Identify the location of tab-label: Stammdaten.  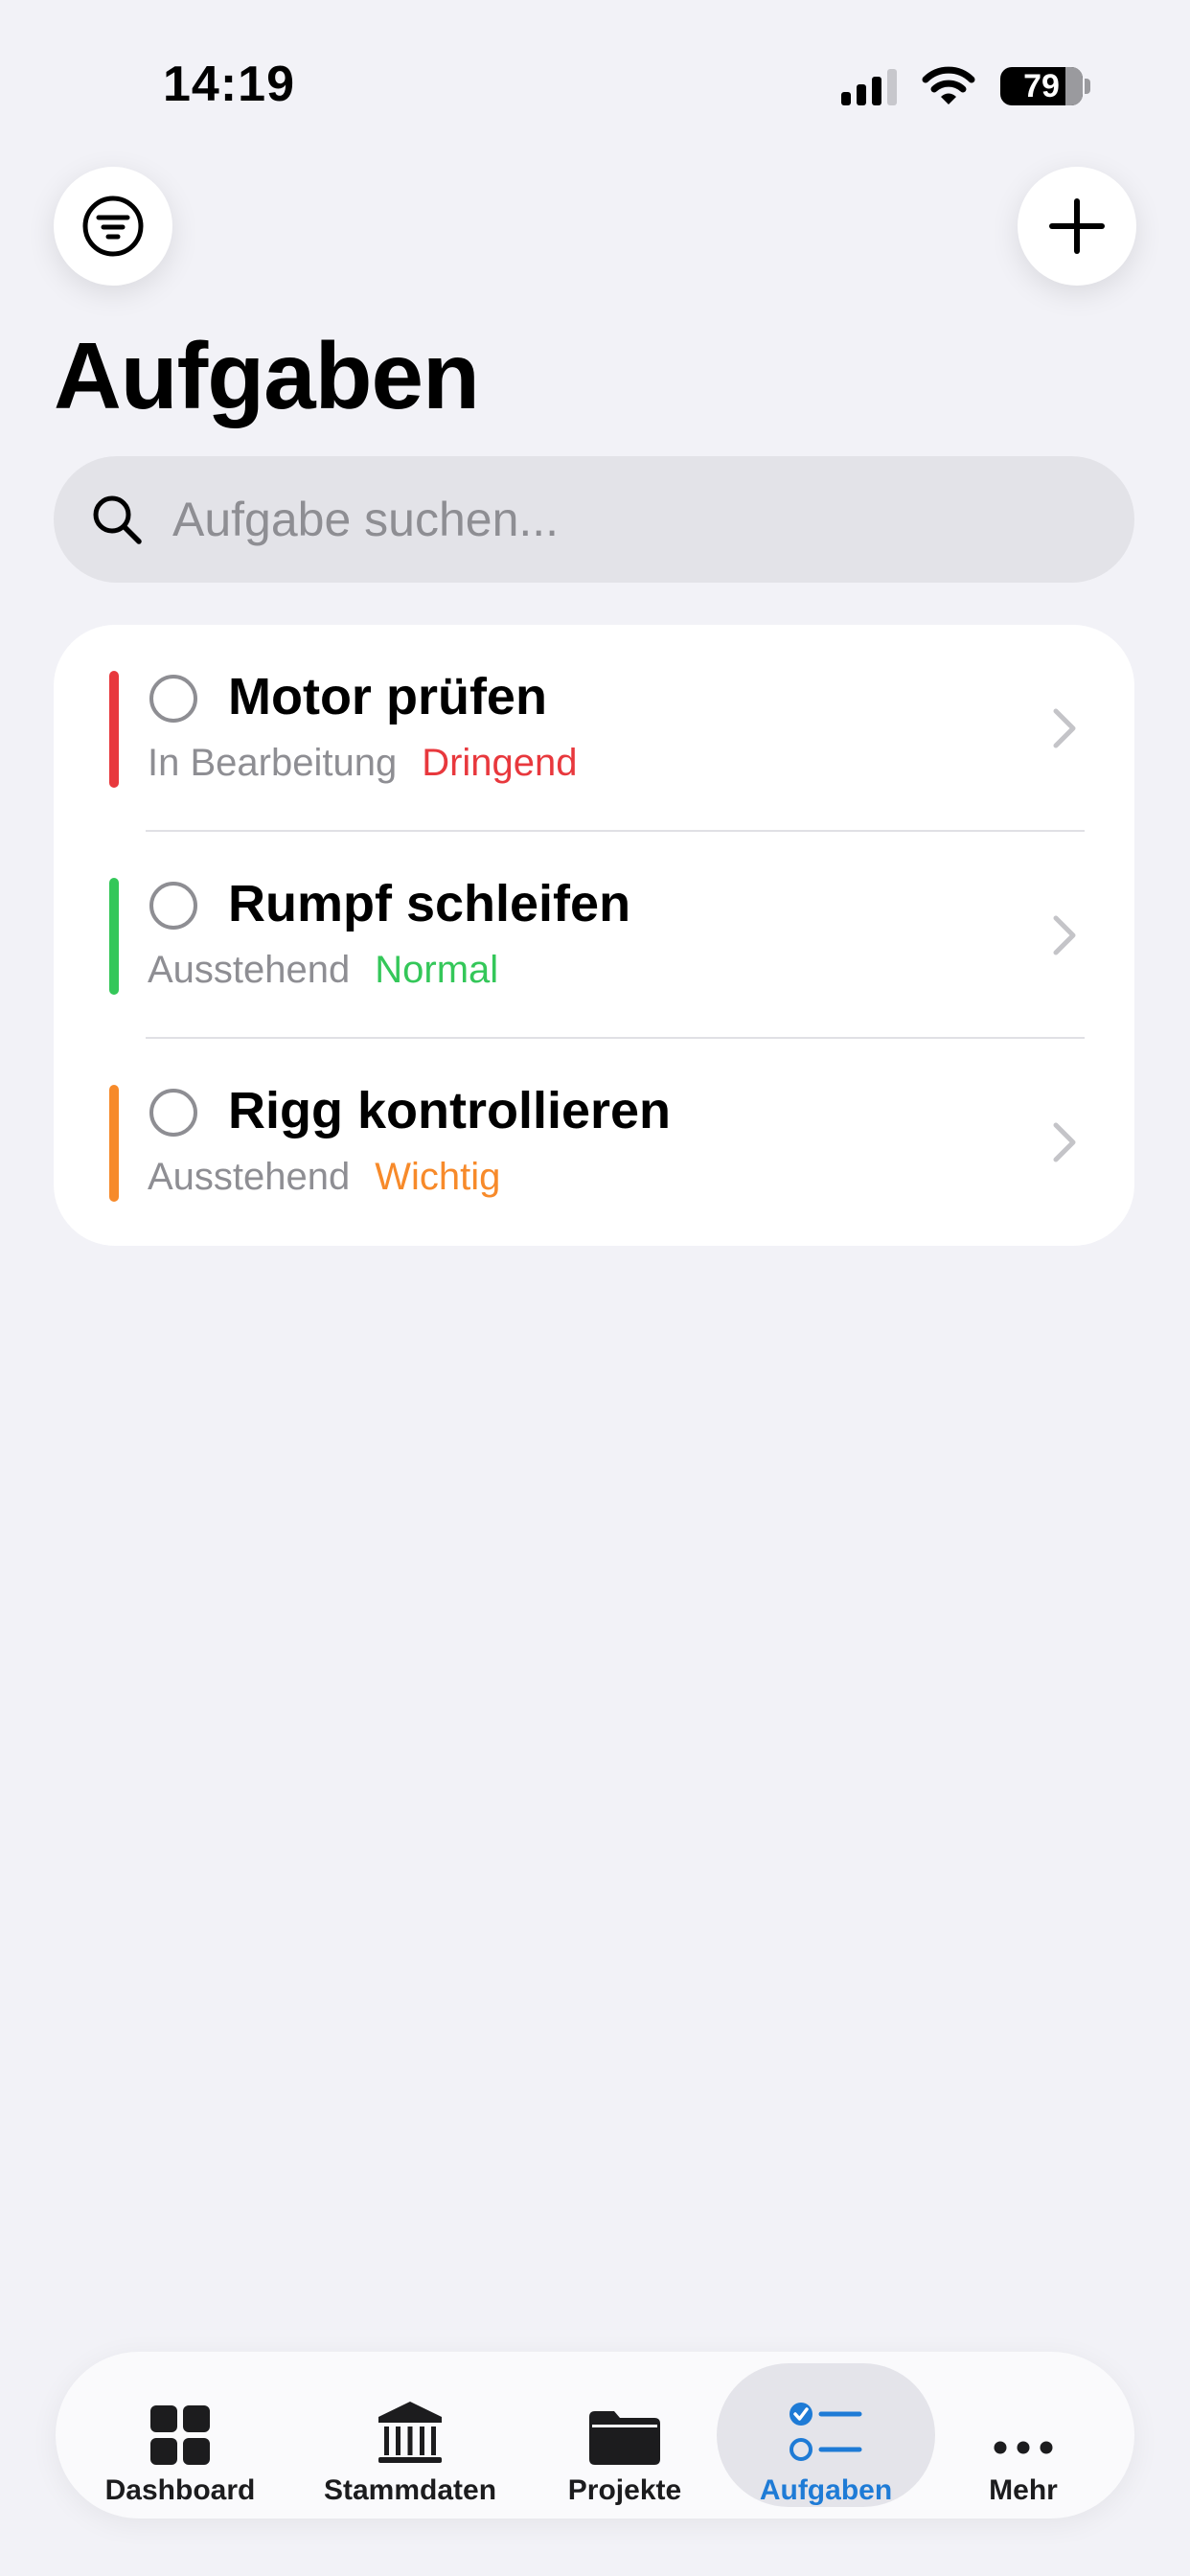
(410, 2490).